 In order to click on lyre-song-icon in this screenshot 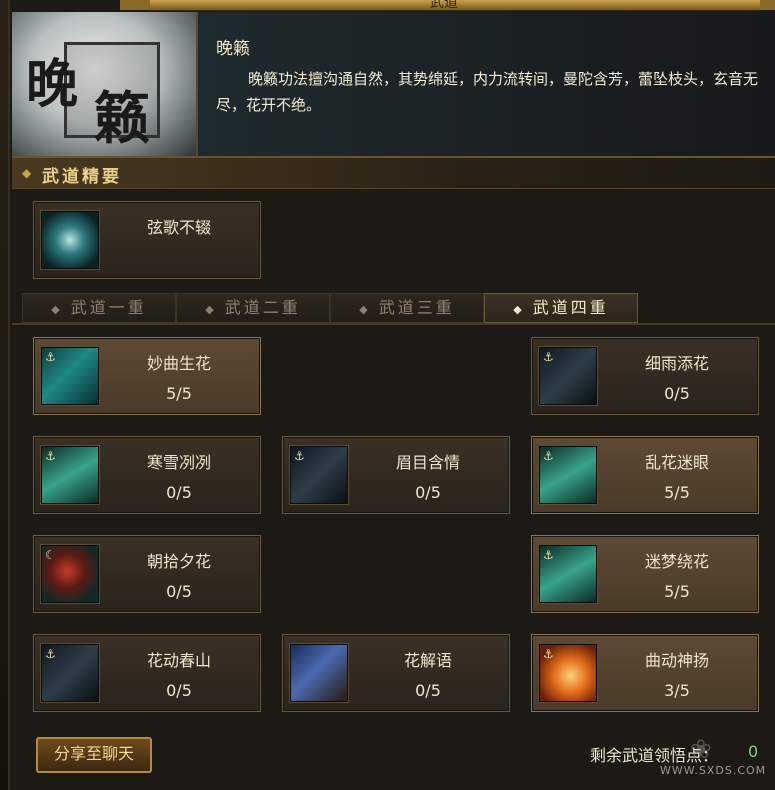, I will do `click(70, 240)`.